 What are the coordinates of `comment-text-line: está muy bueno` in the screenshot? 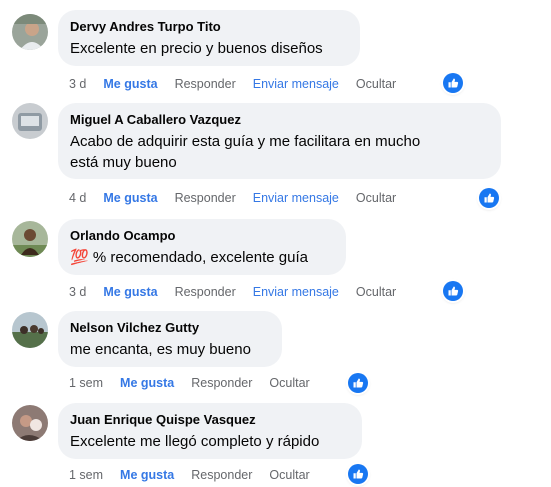 It's located at (123, 162).